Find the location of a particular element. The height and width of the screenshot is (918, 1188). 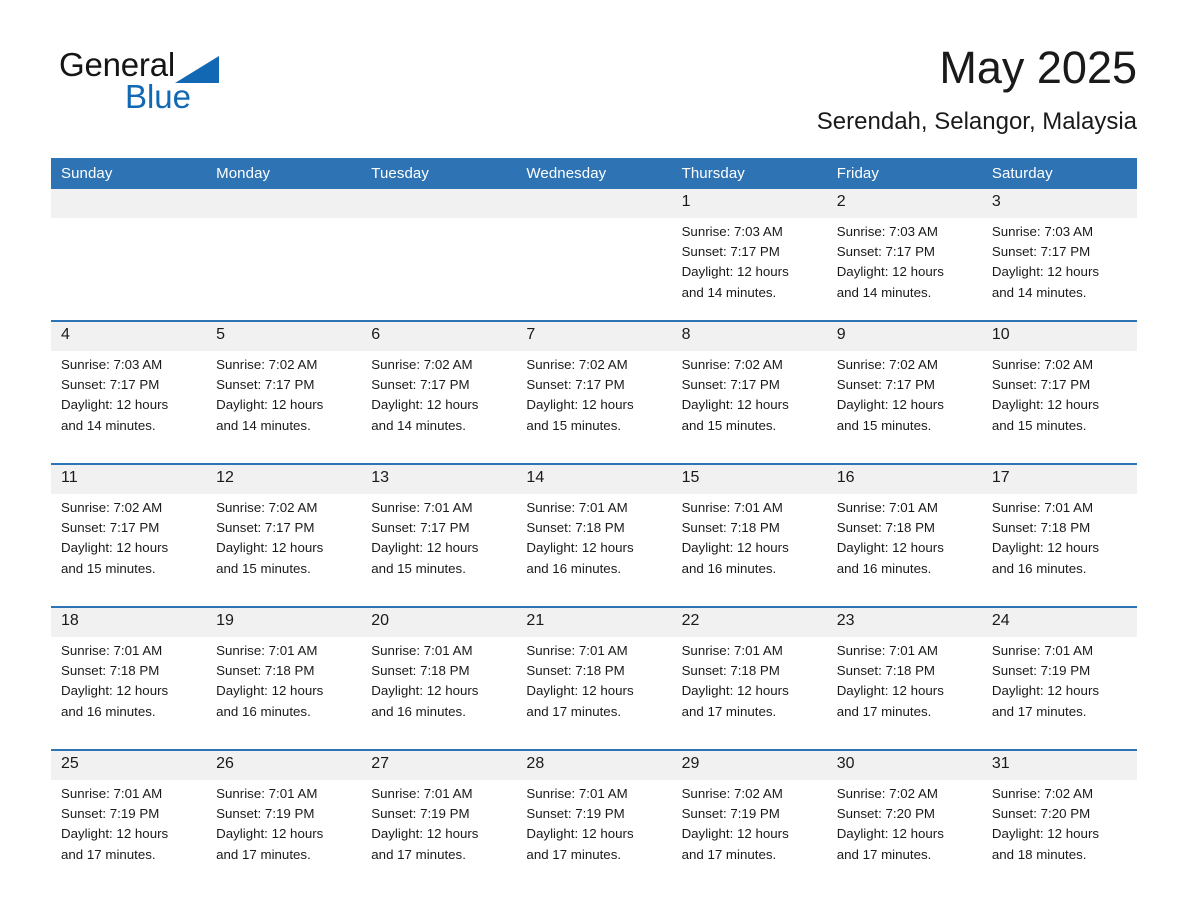

general-blue-logo: General Blue is located at coordinates (159, 84).